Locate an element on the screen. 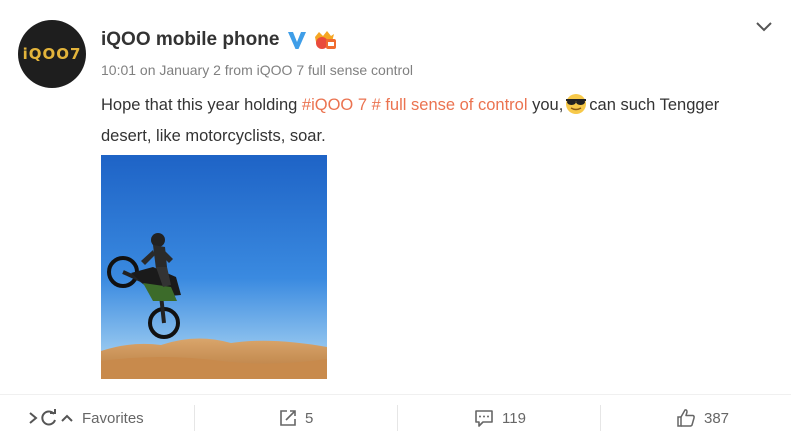 This screenshot has width=791, height=441. author-name: iQOO mobile phone is located at coordinates (190, 40).